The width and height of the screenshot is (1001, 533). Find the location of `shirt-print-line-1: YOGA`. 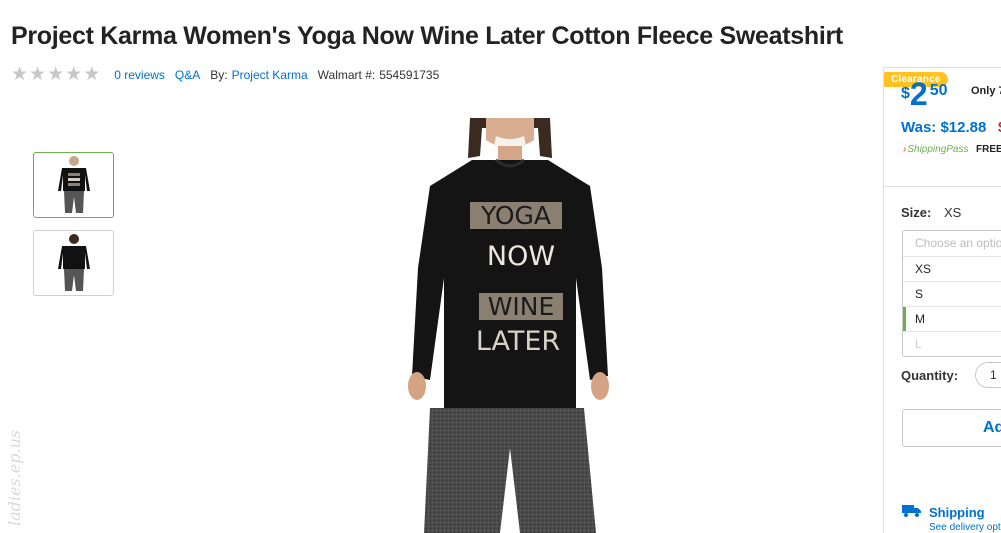

shirt-print-line-1: YOGA is located at coordinates (515, 215).